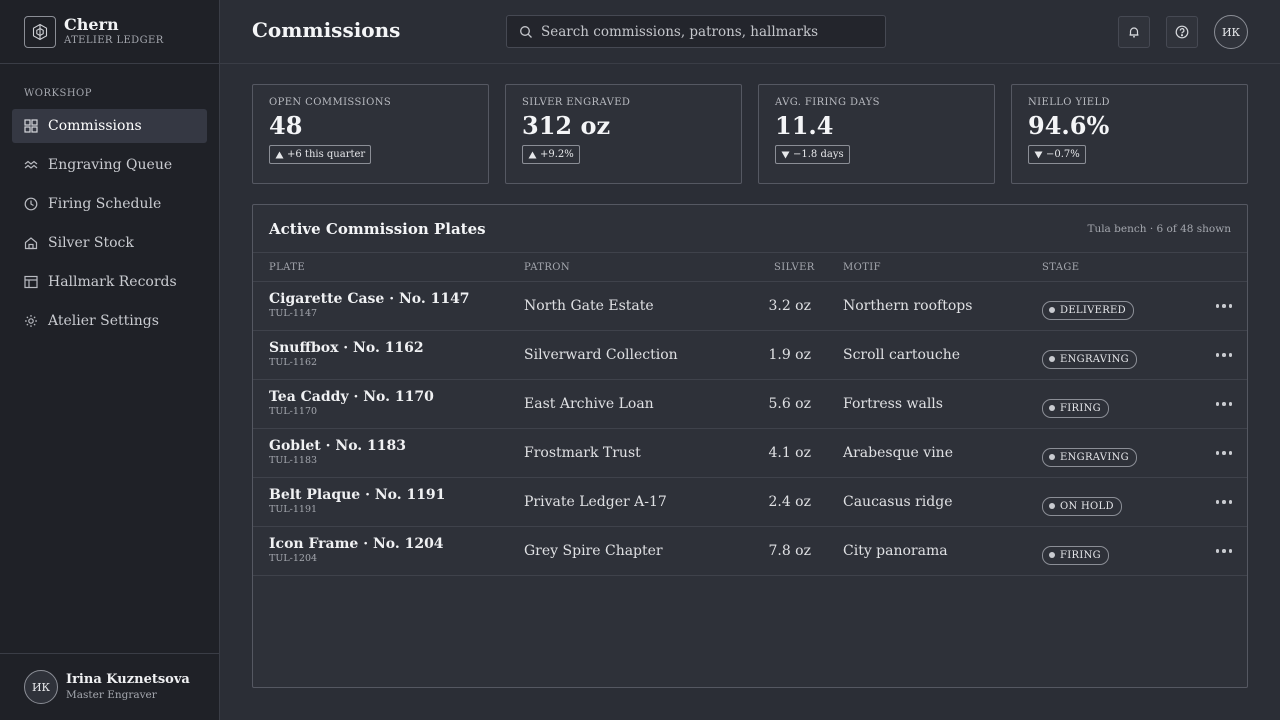 This screenshot has height=720, width=1280. I want to click on header-avatar: ИК, so click(1231, 32).